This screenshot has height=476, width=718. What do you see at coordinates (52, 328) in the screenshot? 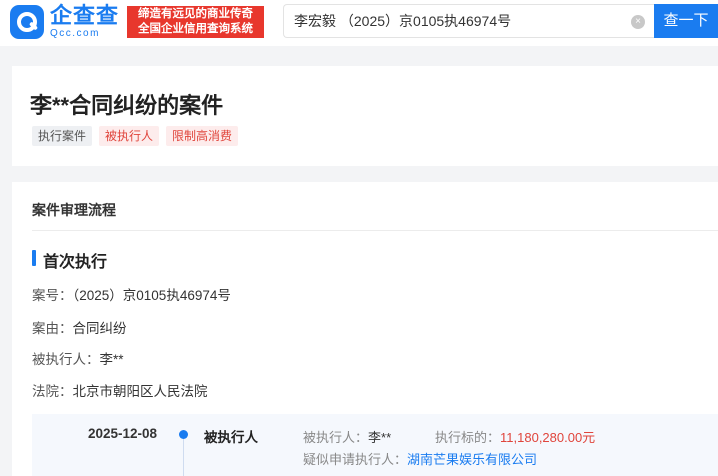
I see `field-label: 案由：` at bounding box center [52, 328].